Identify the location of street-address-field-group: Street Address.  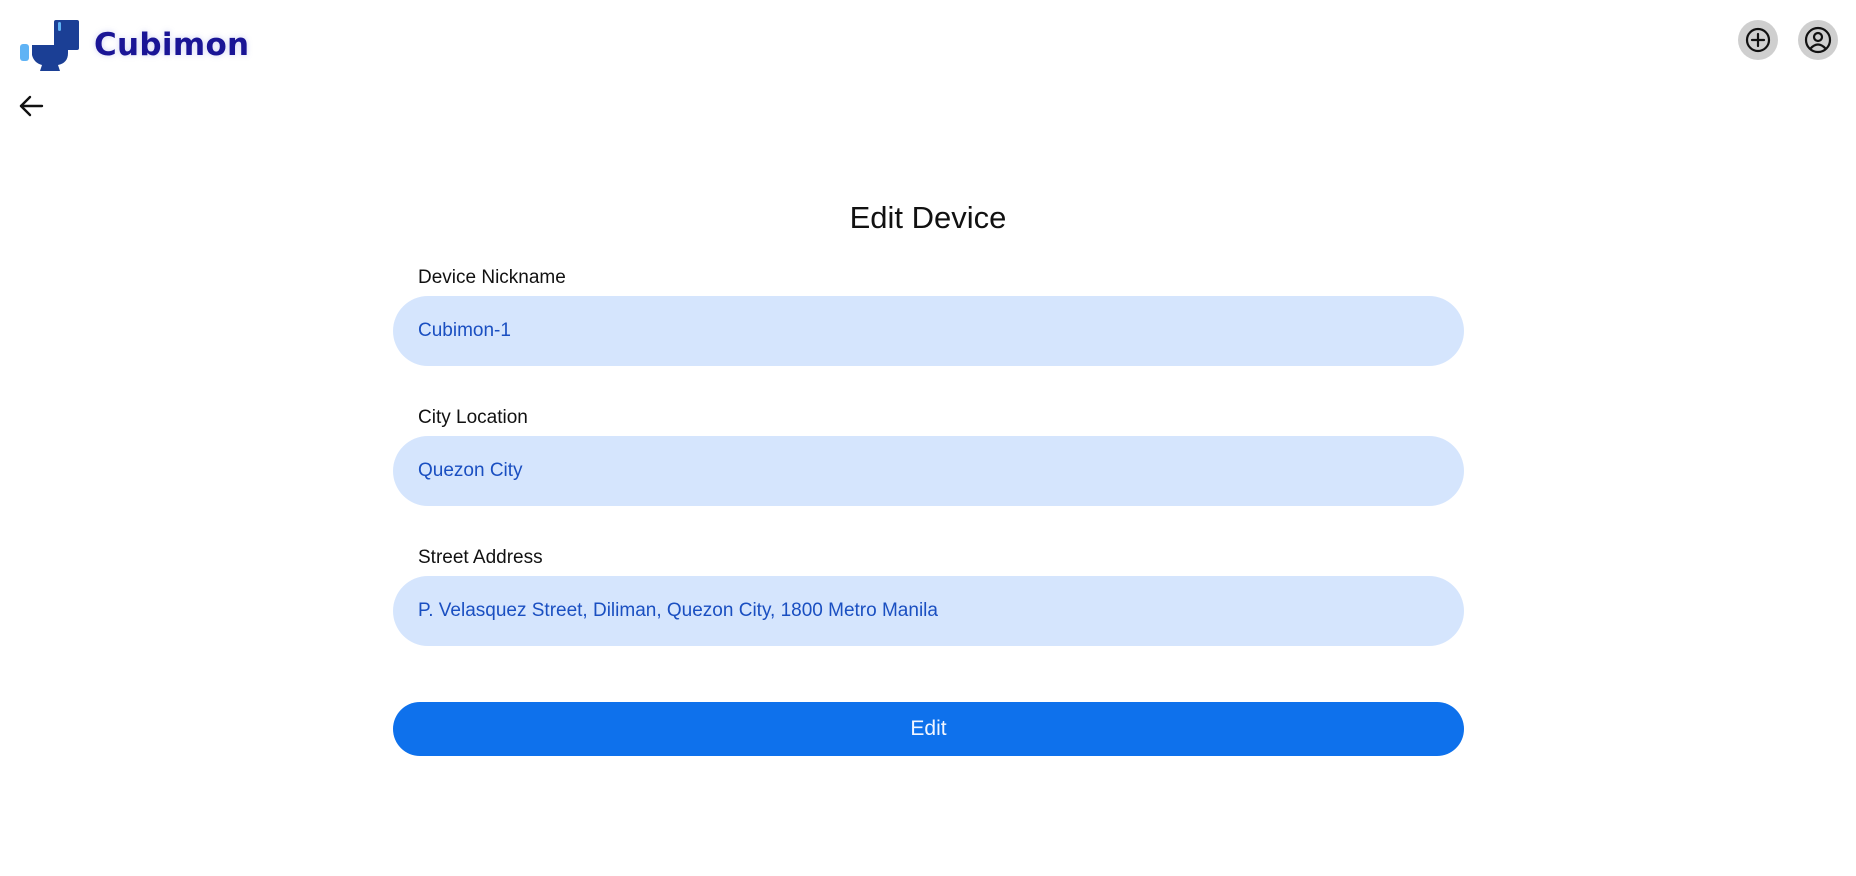
(928, 596).